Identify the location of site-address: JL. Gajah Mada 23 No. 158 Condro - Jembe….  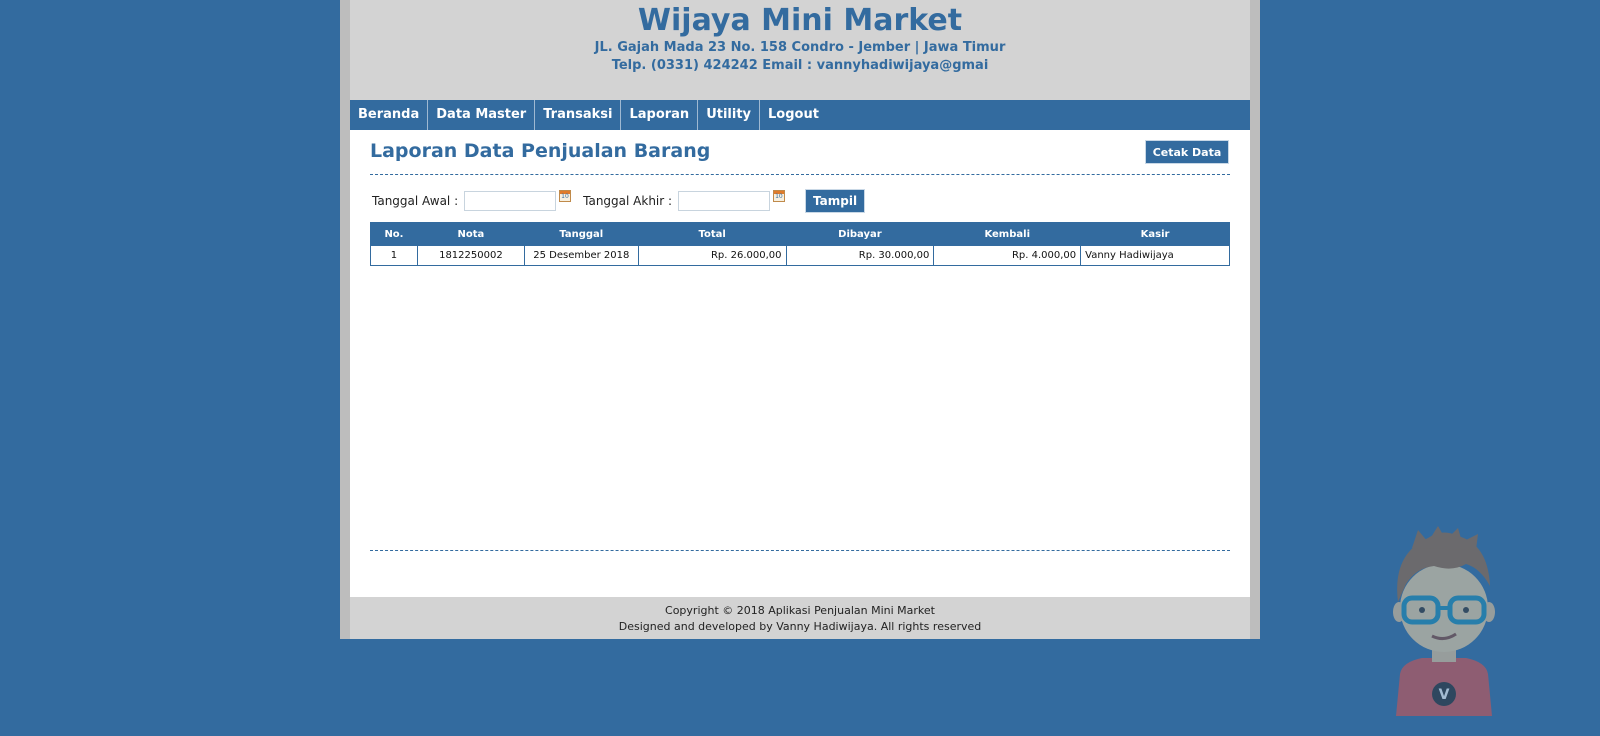
(800, 47).